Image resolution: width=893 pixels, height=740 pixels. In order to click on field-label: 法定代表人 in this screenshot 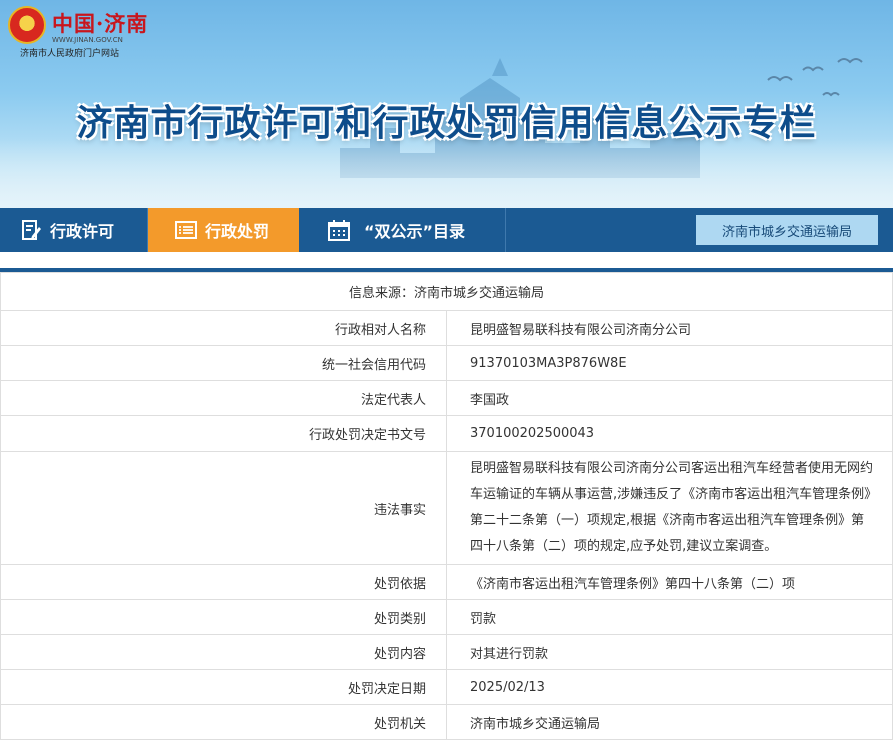, I will do `click(223, 398)`.